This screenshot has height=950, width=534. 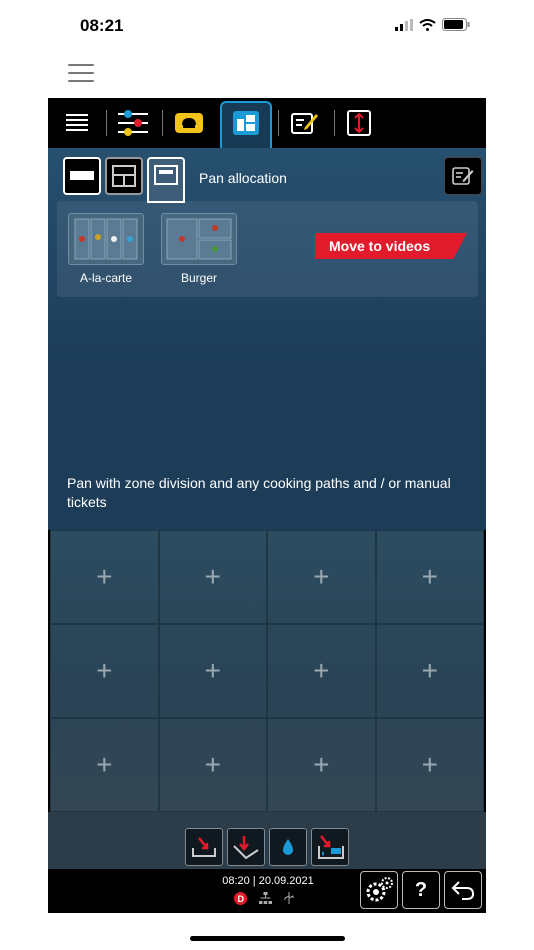 I want to click on chef-hat-icon, so click(x=189, y=123).